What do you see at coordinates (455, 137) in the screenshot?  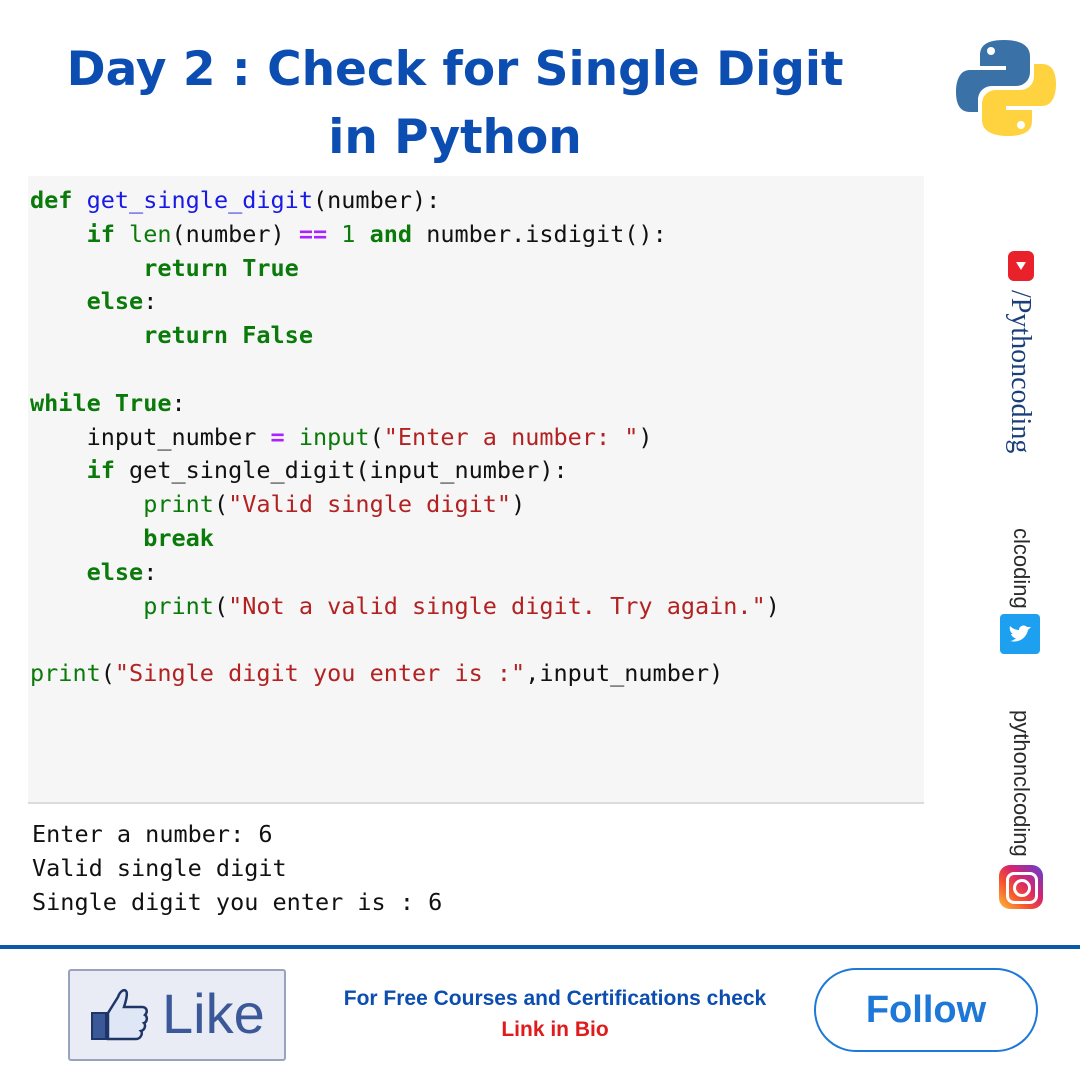 I see `title-line-2: in Python` at bounding box center [455, 137].